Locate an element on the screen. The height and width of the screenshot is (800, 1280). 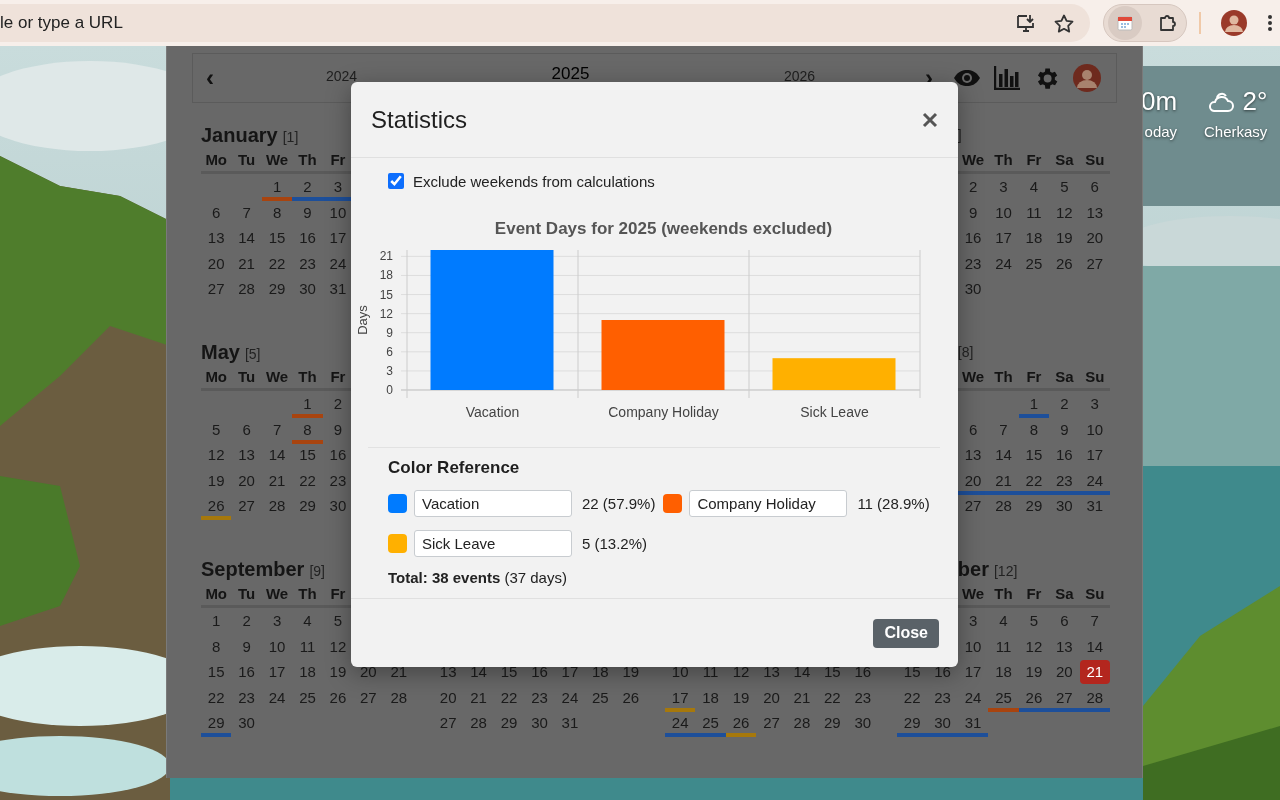
eye-icon is located at coordinates (967, 78).